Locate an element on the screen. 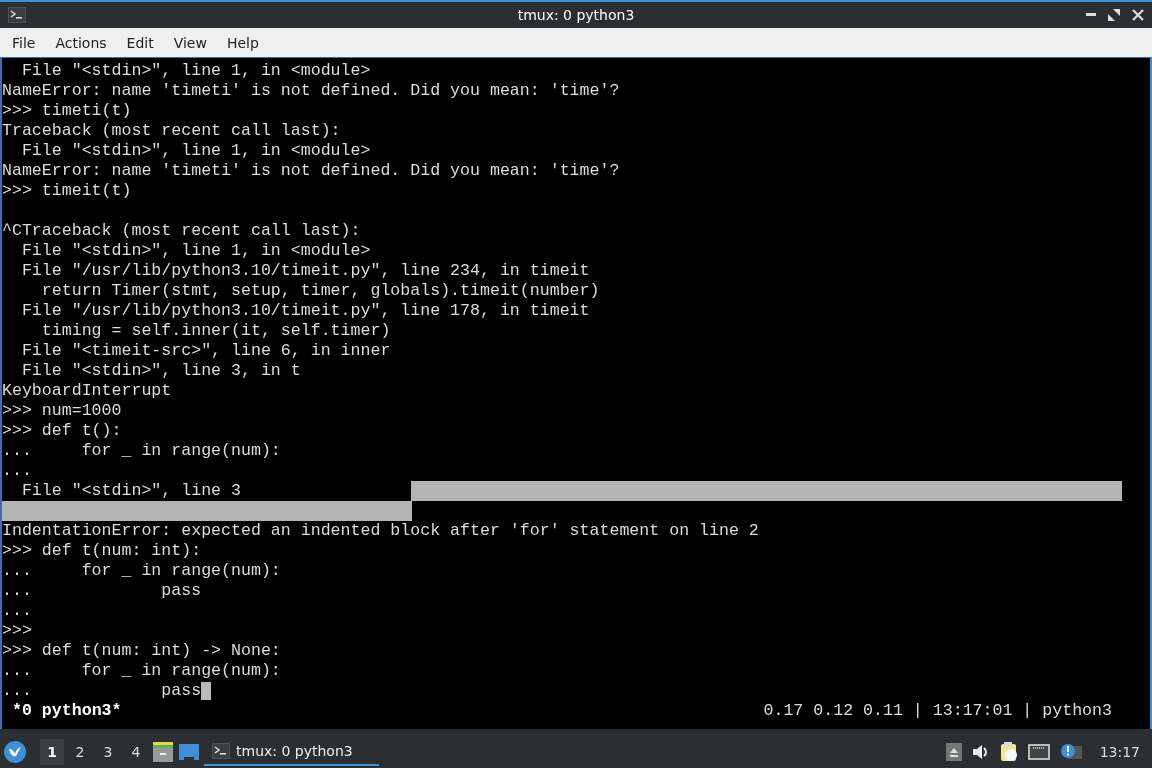 The height and width of the screenshot is (768, 1152). terminal-line: >>> timeit(t) is located at coordinates (67, 191).